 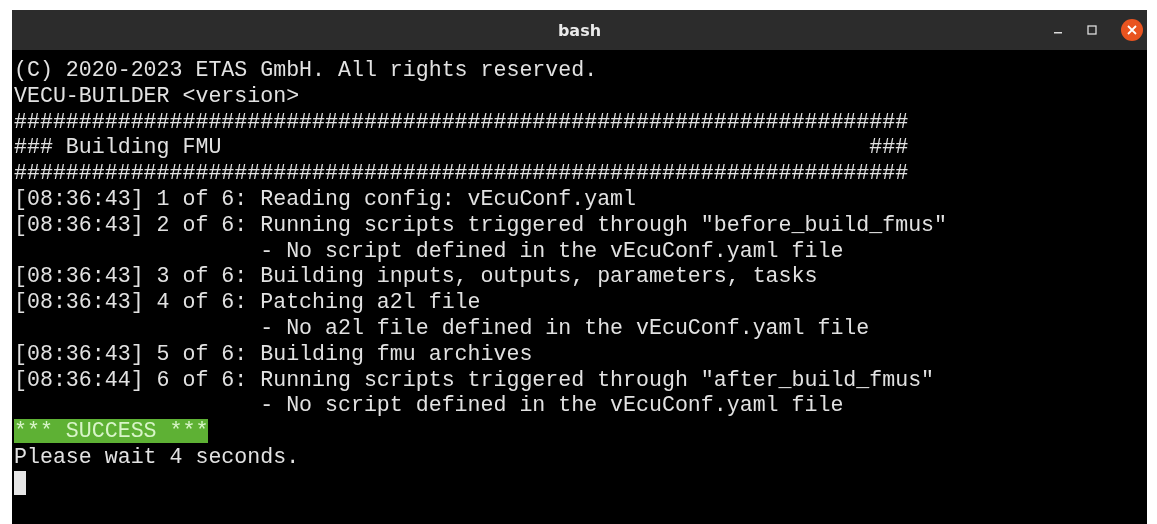 What do you see at coordinates (247, 302) in the screenshot?
I see `terminal-line: [08:36:43] 4 of 6: Patching a2l file` at bounding box center [247, 302].